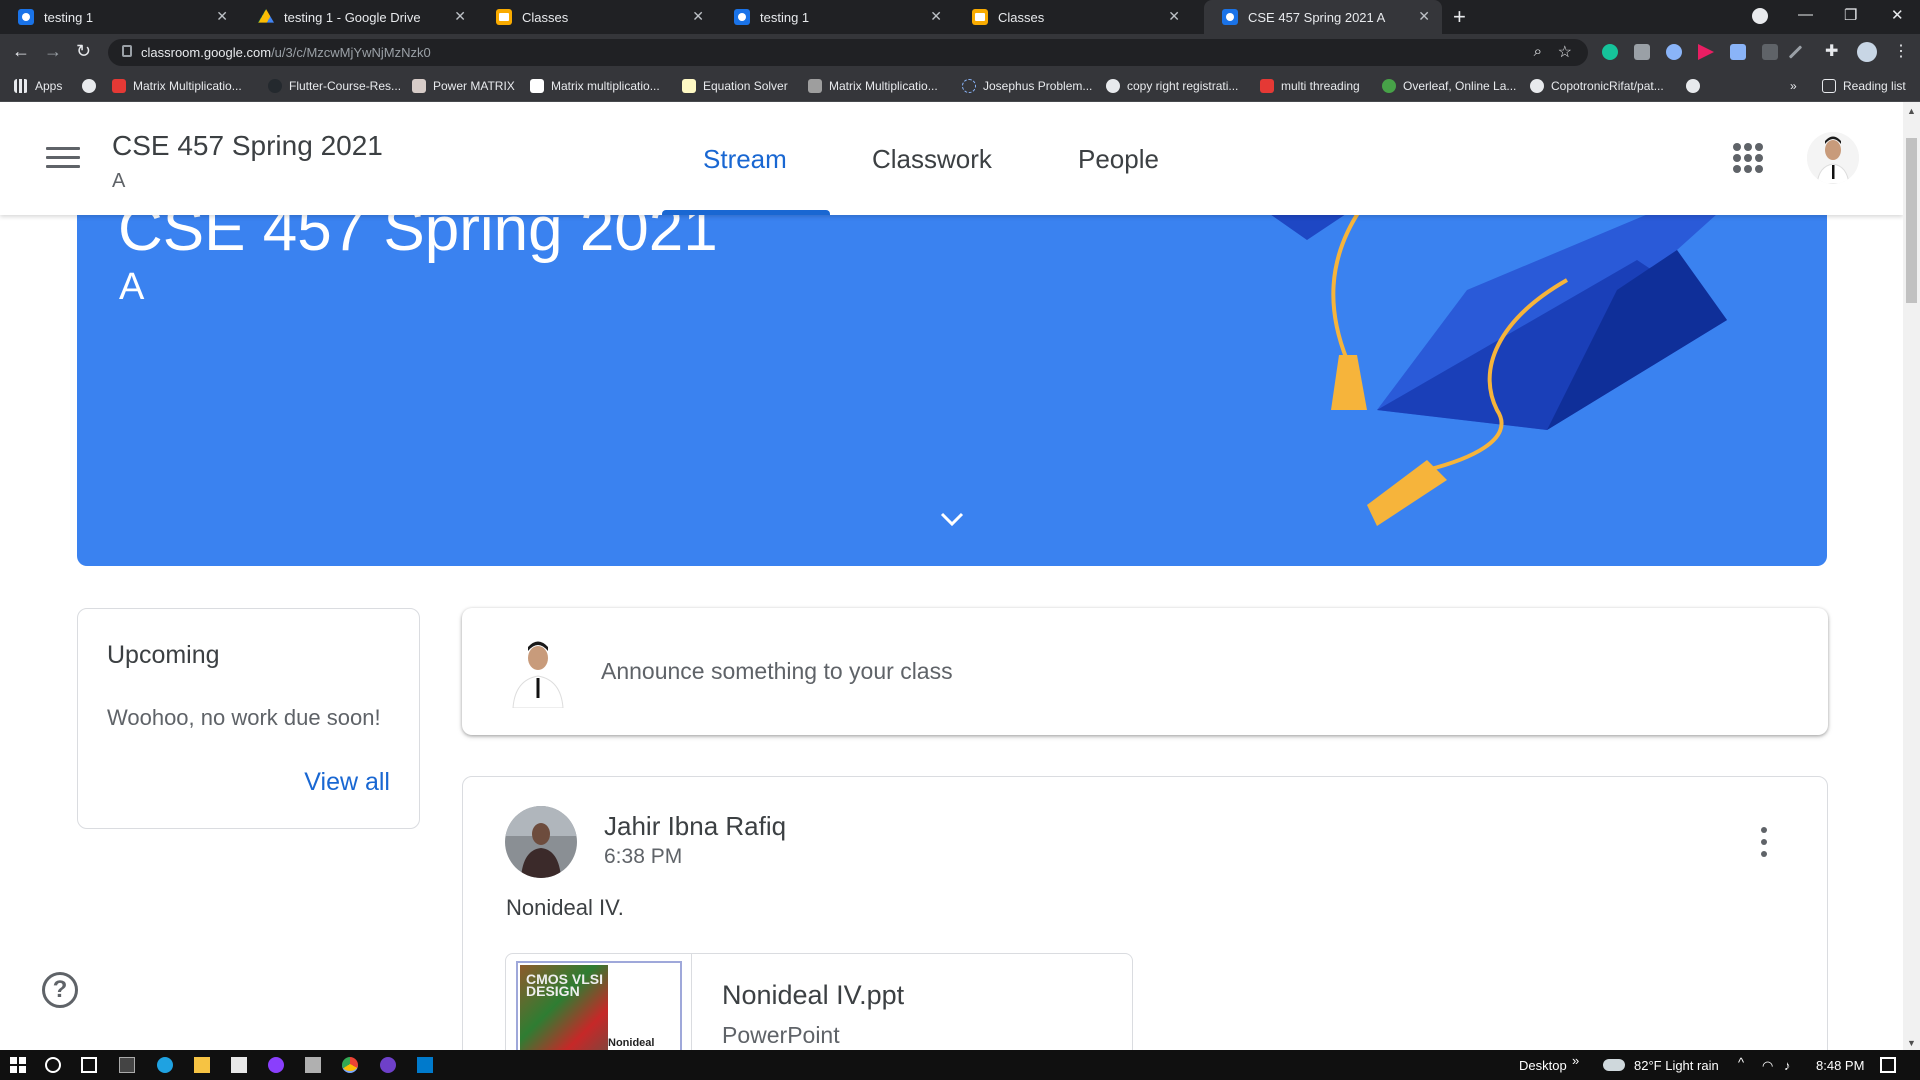  Describe the element at coordinates (38, 86) in the screenshot. I see `bookmark-apps: Apps` at that location.